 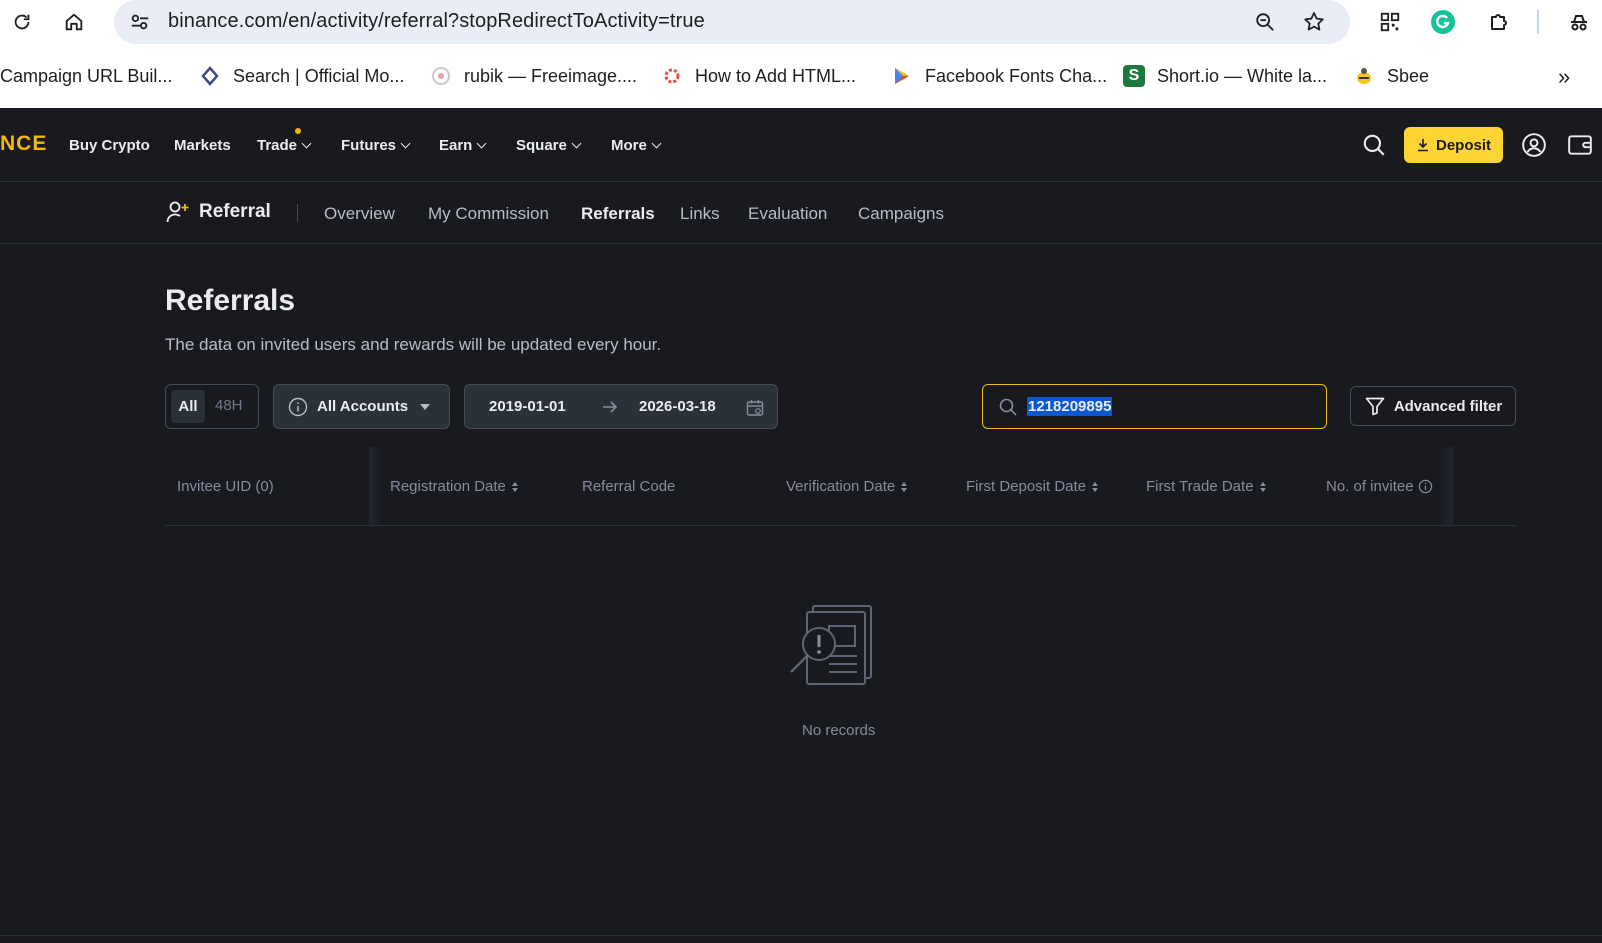 What do you see at coordinates (359, 214) in the screenshot?
I see `tab-overview: Overview` at bounding box center [359, 214].